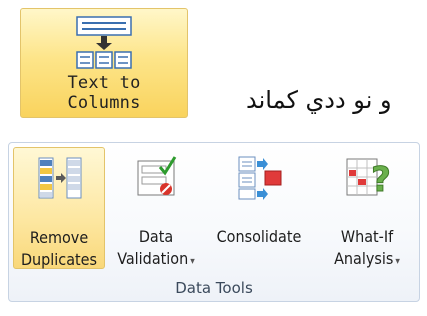  Describe the element at coordinates (319, 100) in the screenshot. I see `caption-text: و نو ددي كماند` at that location.